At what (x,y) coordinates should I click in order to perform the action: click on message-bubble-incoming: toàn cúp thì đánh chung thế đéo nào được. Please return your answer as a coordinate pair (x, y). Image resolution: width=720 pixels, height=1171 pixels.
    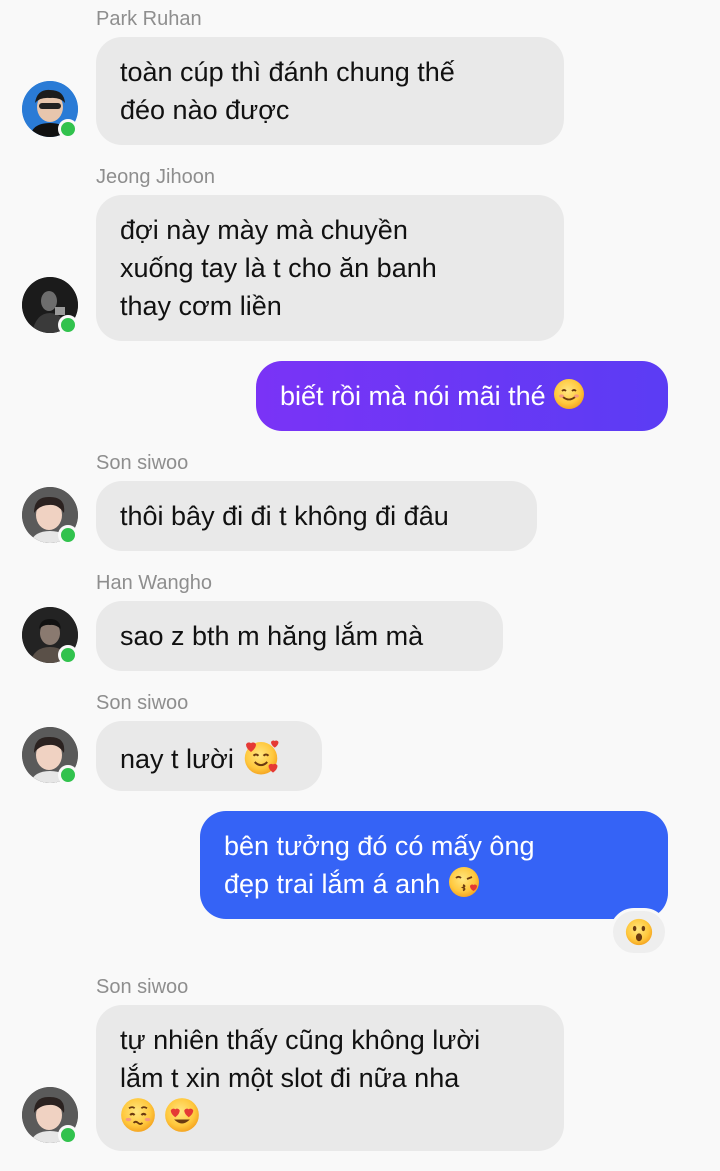
    Looking at the image, I should click on (330, 91).